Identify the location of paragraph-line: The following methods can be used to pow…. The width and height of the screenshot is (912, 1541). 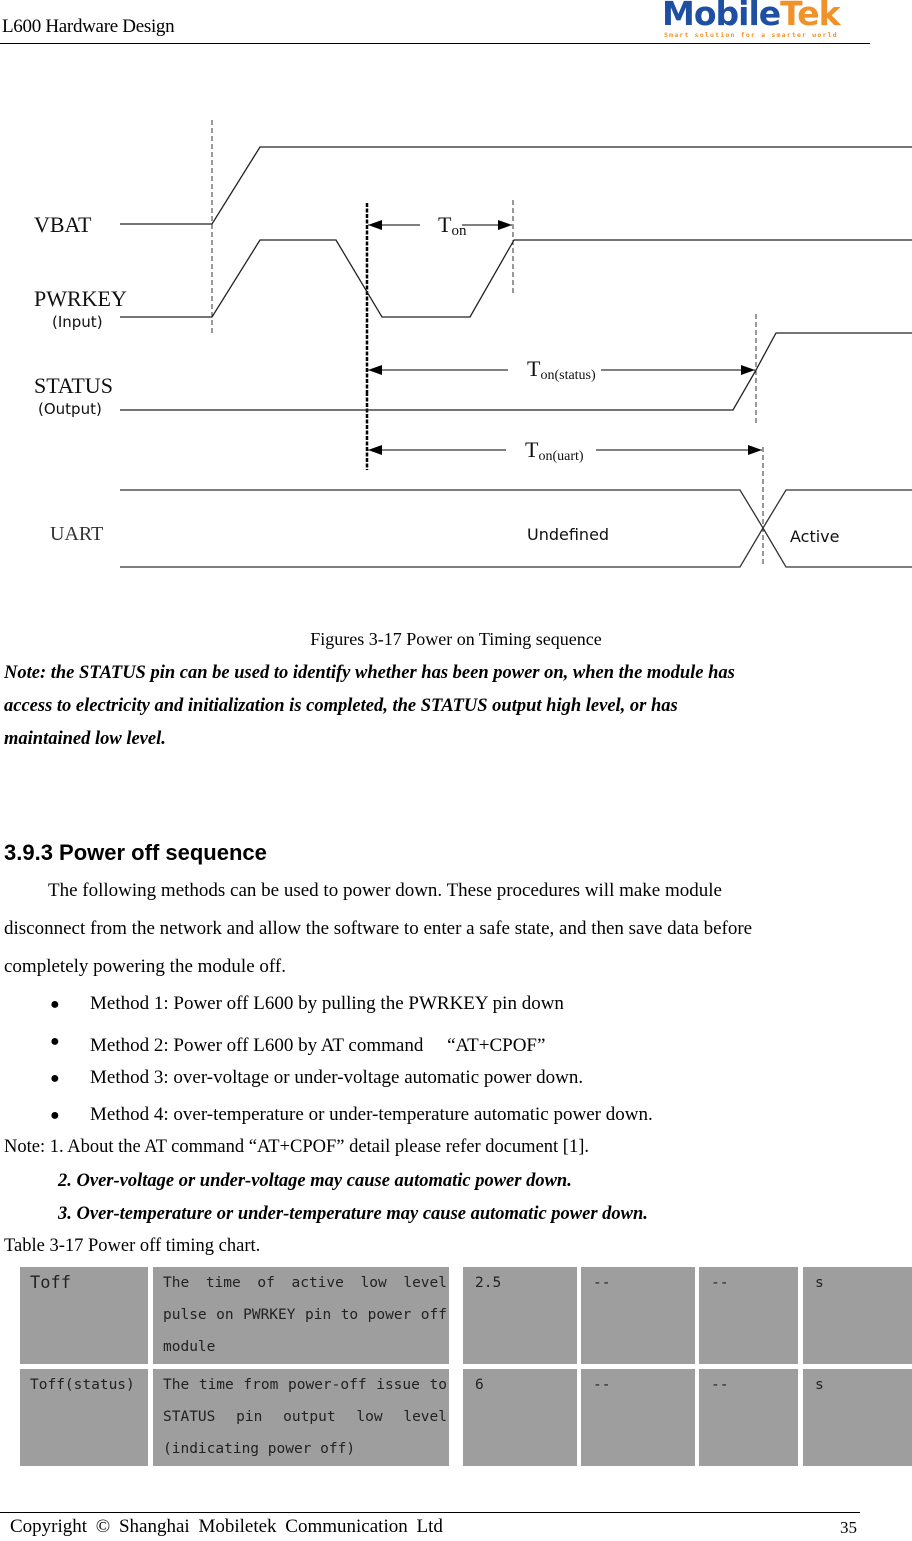
(385, 890).